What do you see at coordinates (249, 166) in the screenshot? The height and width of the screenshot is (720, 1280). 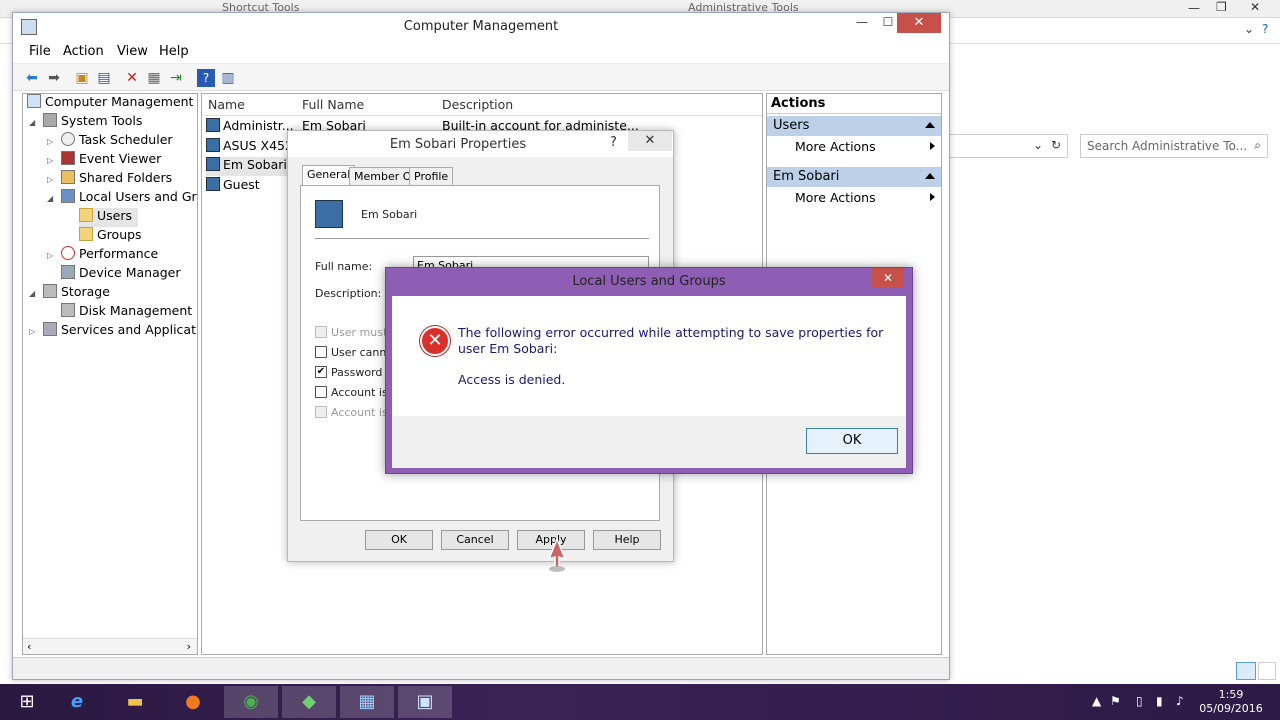 I see `list-item-selected: Em Sobari` at bounding box center [249, 166].